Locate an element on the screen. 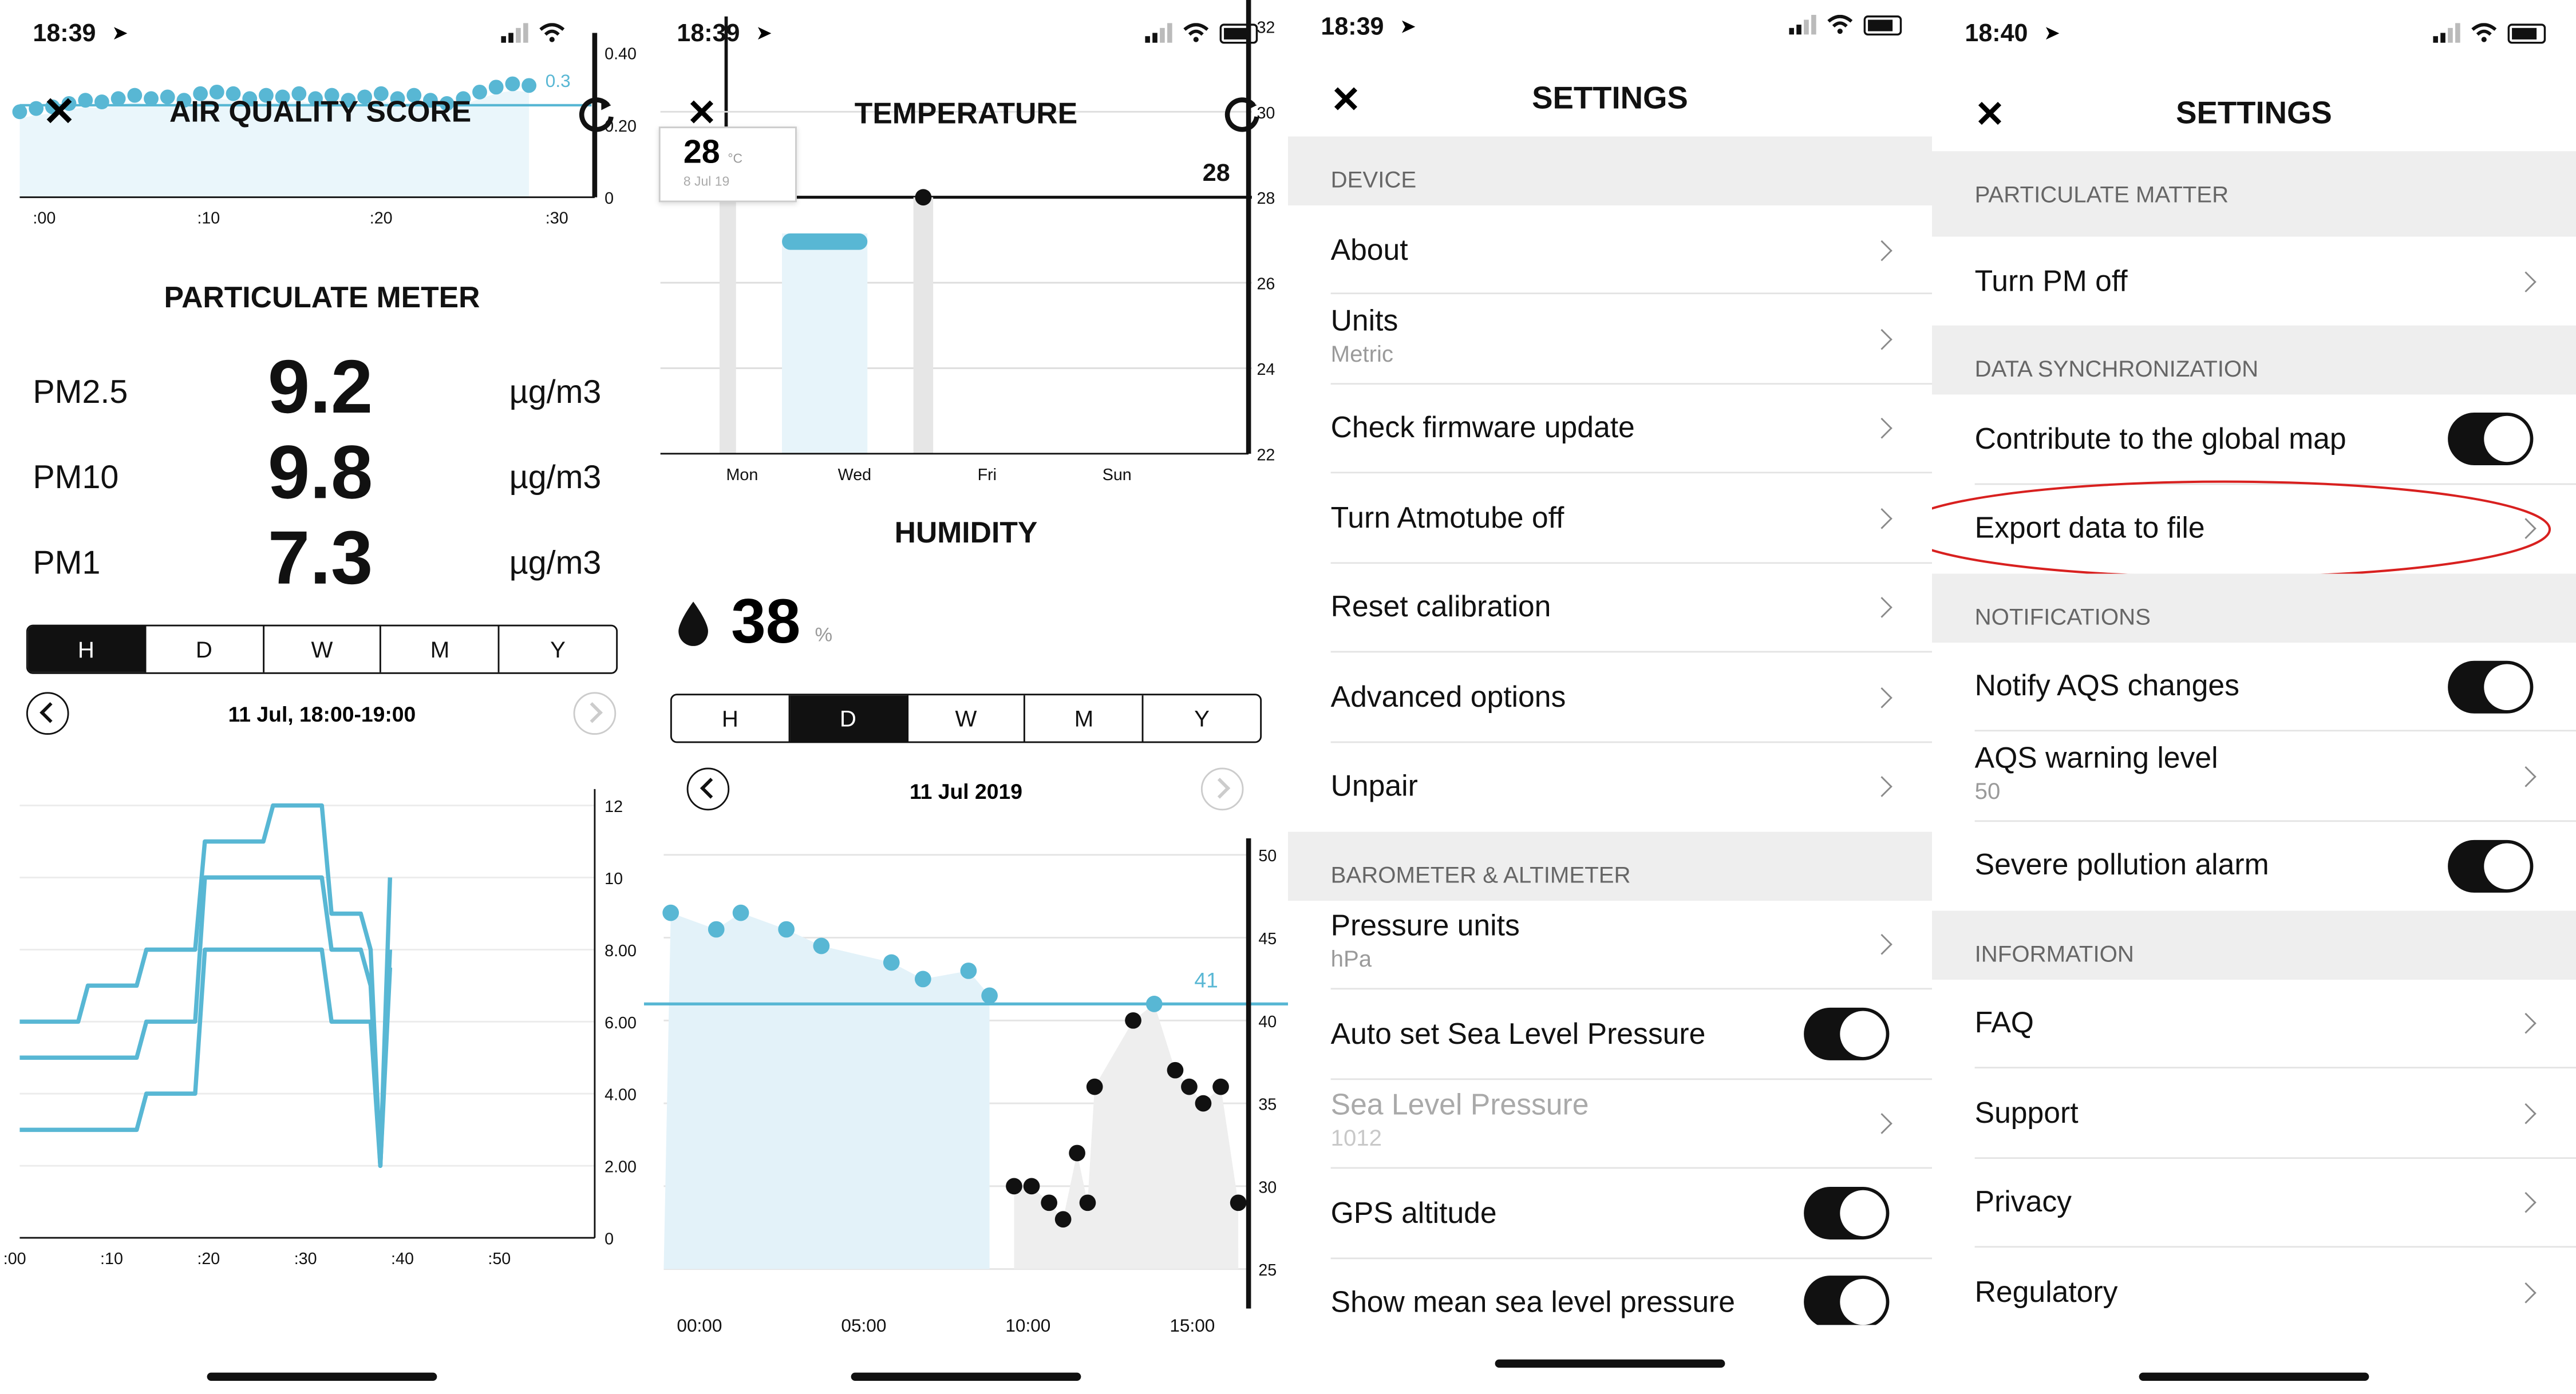 The width and height of the screenshot is (2576, 1394). settings-row-severe-alarm: Severe pollution alarm is located at coordinates (2254, 867).